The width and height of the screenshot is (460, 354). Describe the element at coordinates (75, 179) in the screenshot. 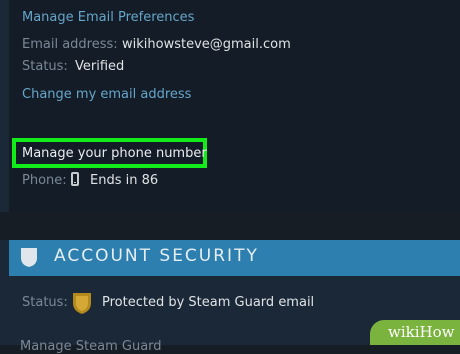

I see `phone-icon` at that location.